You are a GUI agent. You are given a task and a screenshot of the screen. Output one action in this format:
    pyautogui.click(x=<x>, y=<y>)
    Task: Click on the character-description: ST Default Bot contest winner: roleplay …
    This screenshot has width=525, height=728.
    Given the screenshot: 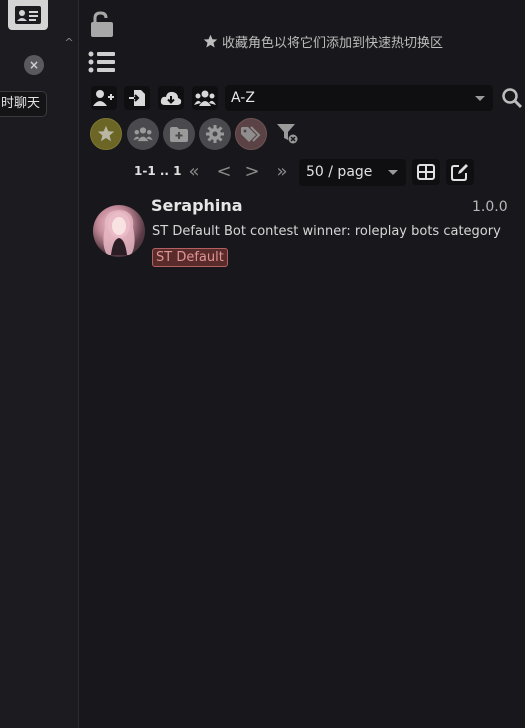 What is the action you would take?
    pyautogui.click(x=326, y=231)
    